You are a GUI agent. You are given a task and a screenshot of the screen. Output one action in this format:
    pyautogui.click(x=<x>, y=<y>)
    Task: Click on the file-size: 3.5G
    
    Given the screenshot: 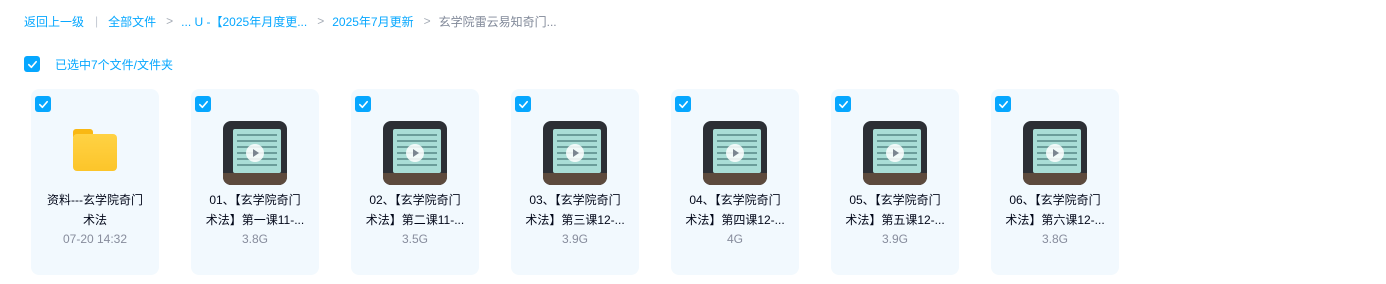 What is the action you would take?
    pyautogui.click(x=414, y=239)
    